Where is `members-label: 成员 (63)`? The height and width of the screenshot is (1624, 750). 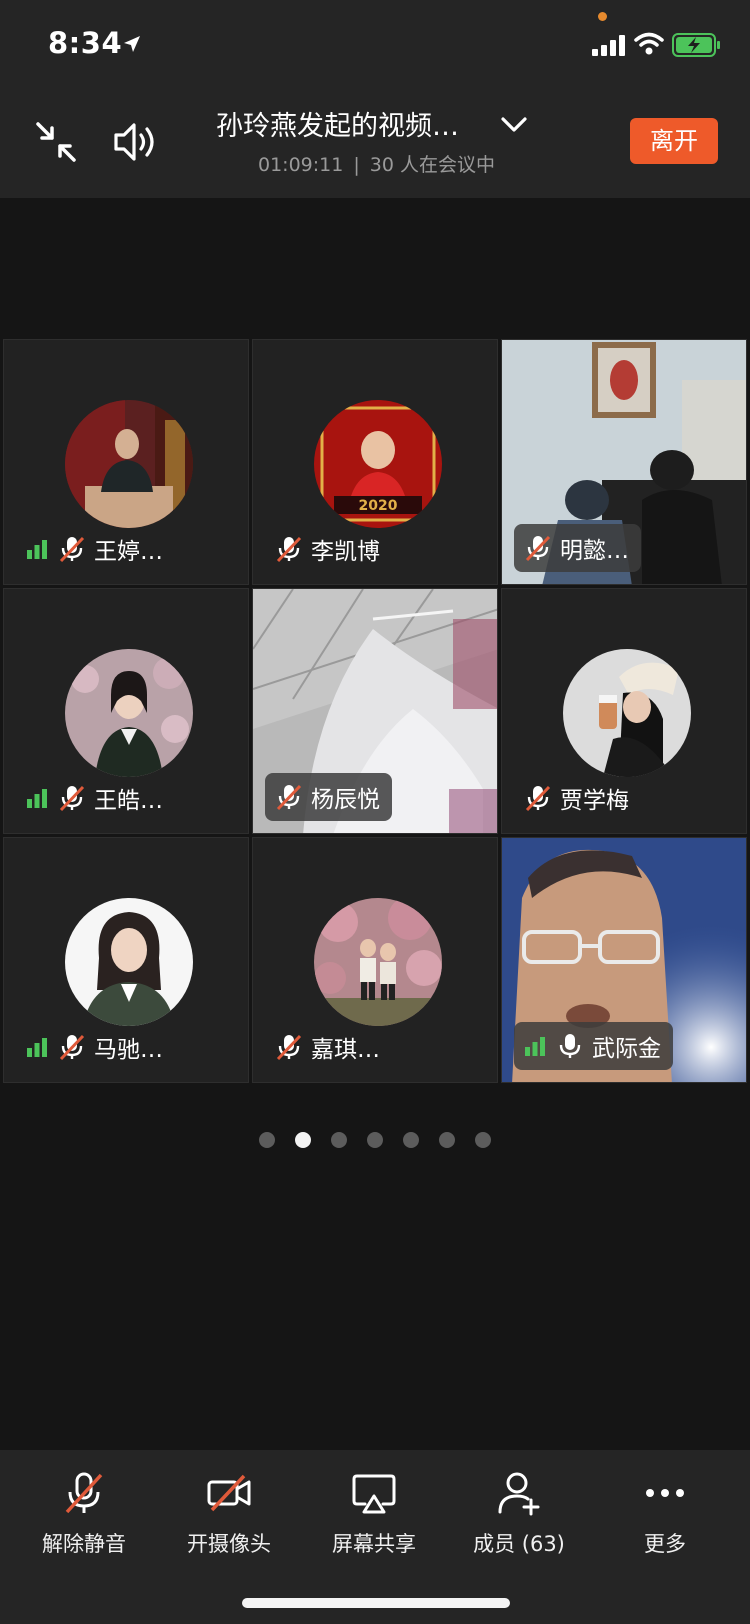 members-label: 成员 (63) is located at coordinates (519, 1544).